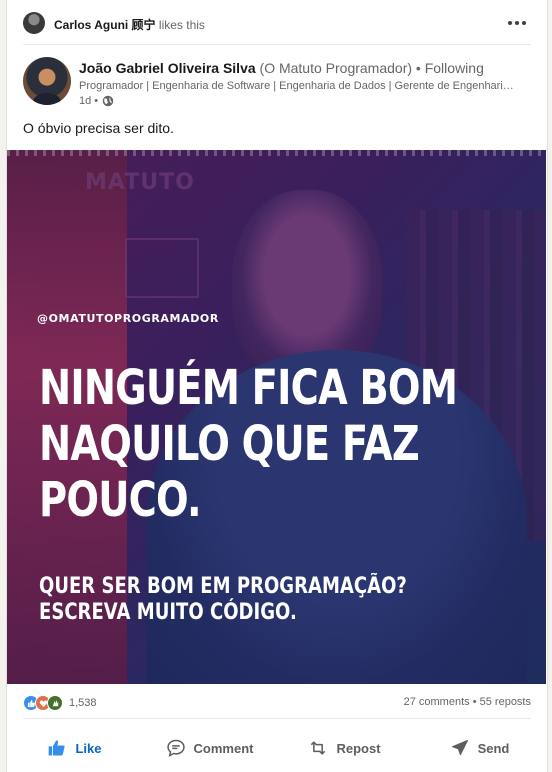 This screenshot has width=552, height=772. I want to click on more-options-button, so click(517, 23).